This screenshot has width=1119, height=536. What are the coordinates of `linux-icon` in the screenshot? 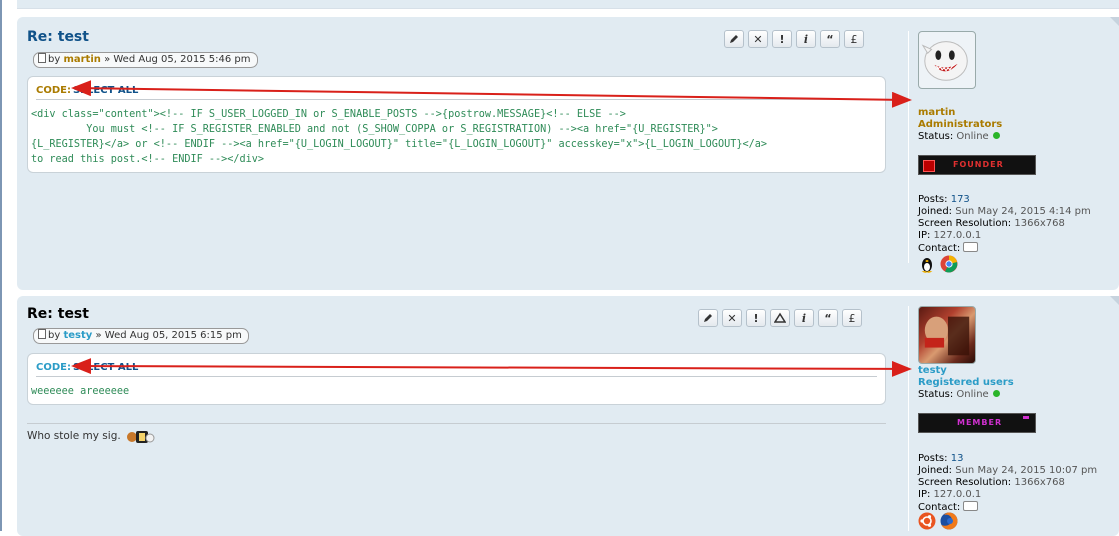 It's located at (927, 265).